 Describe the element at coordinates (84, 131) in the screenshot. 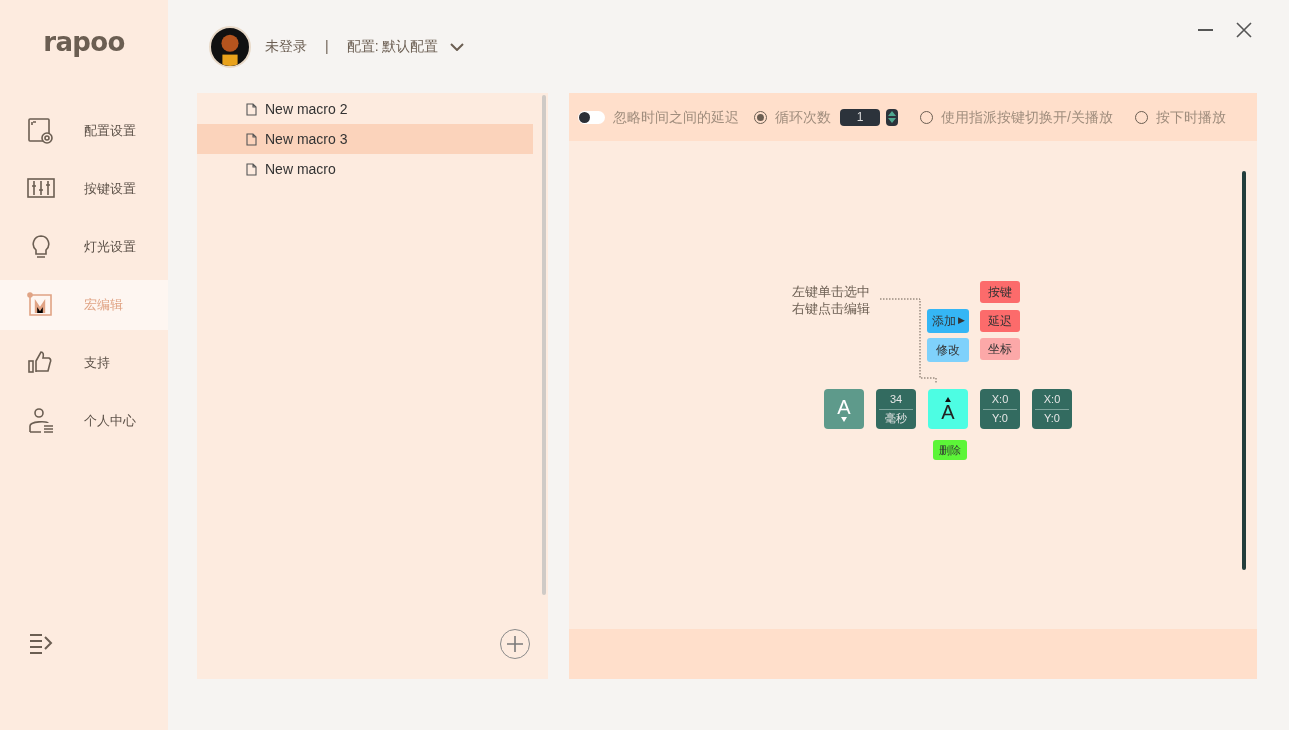

I see `nav-item: 配置设置` at that location.